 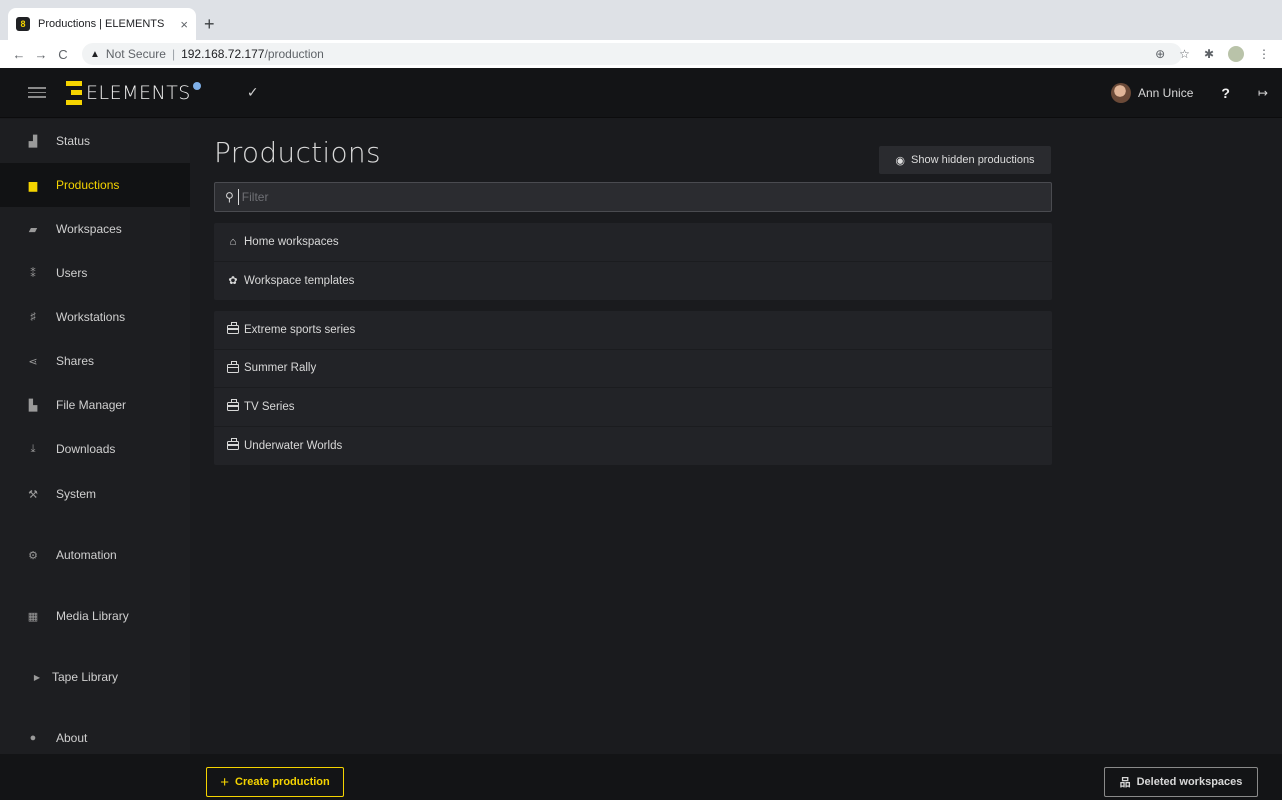 What do you see at coordinates (33, 317) in the screenshot?
I see `sitemap-icon: ♯` at bounding box center [33, 317].